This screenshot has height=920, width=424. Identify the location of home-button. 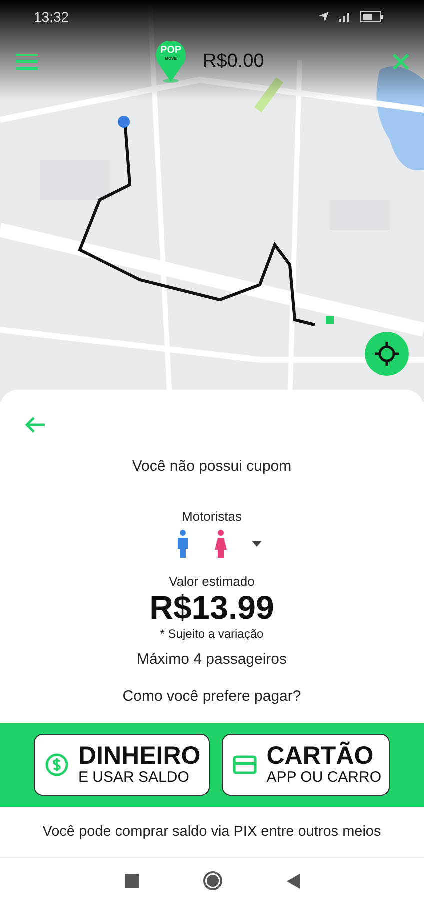
(212, 881).